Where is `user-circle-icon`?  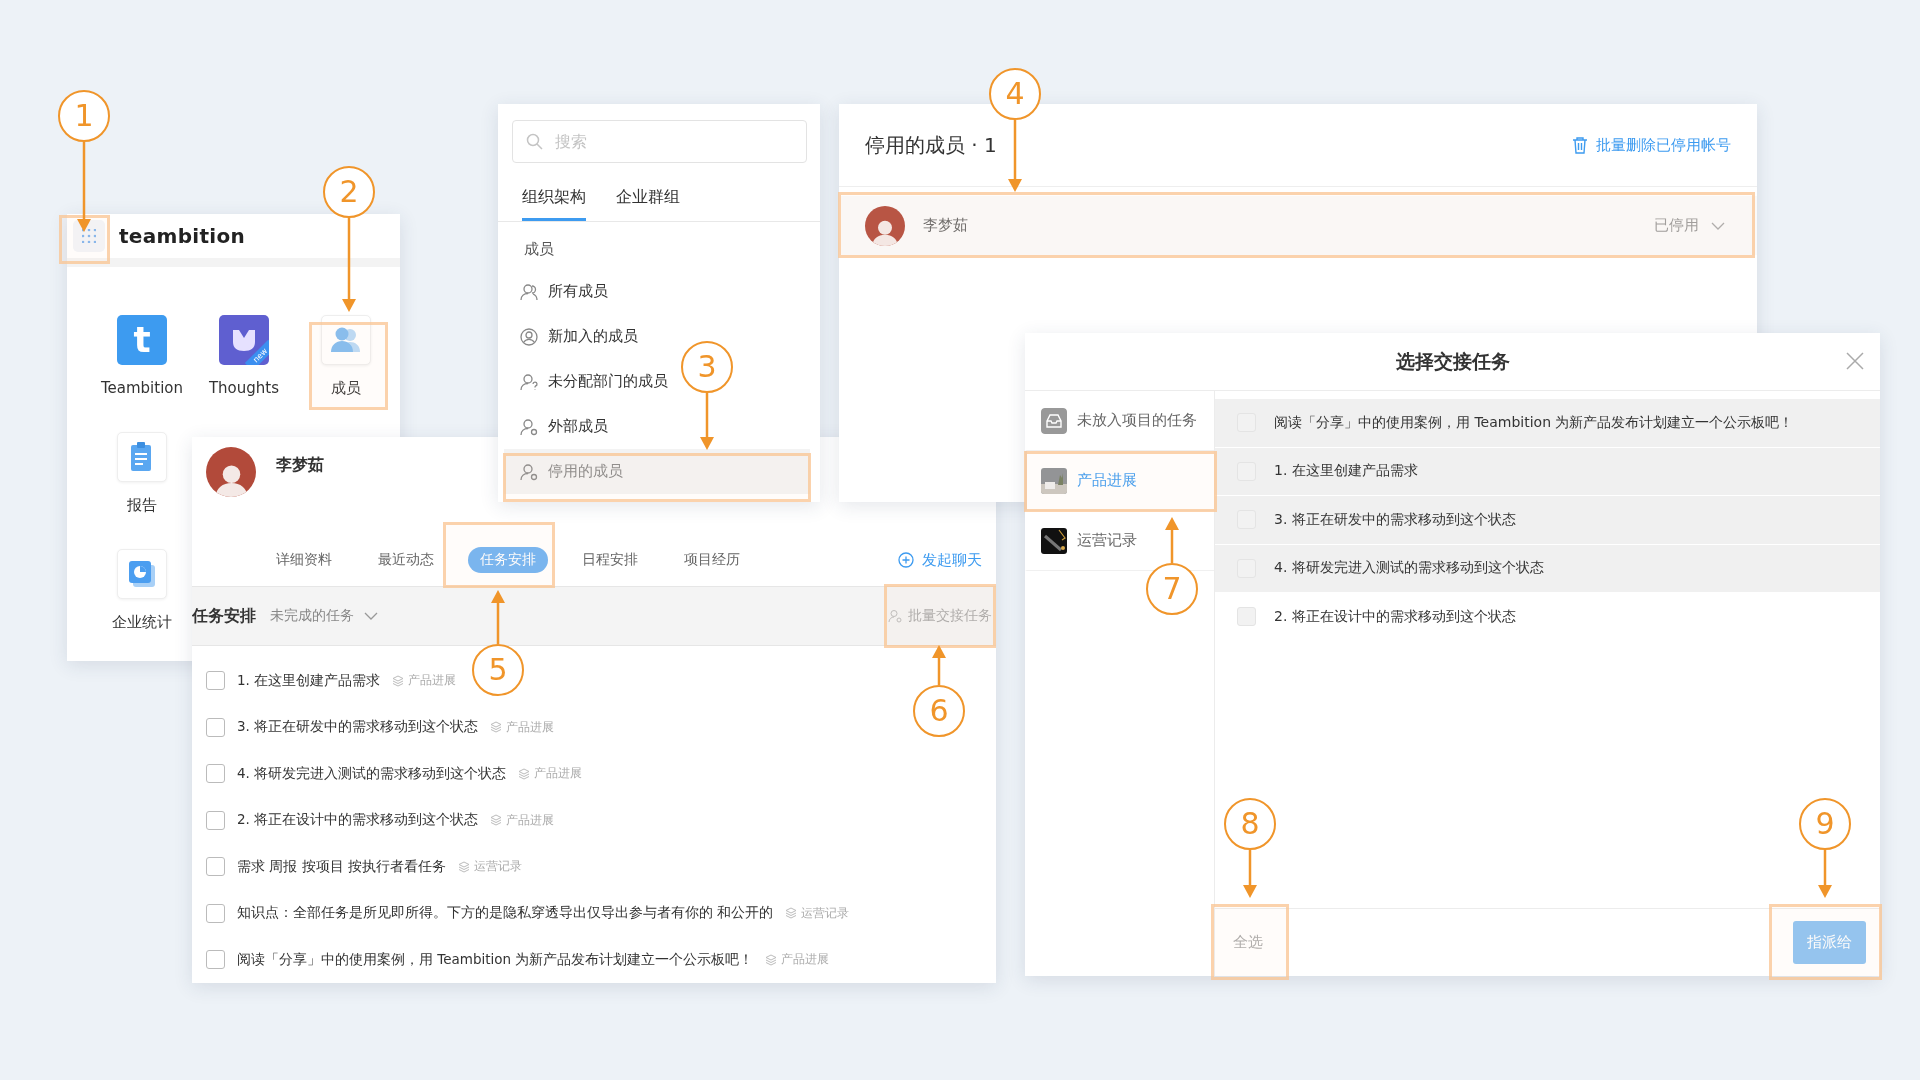 user-circle-icon is located at coordinates (529, 336).